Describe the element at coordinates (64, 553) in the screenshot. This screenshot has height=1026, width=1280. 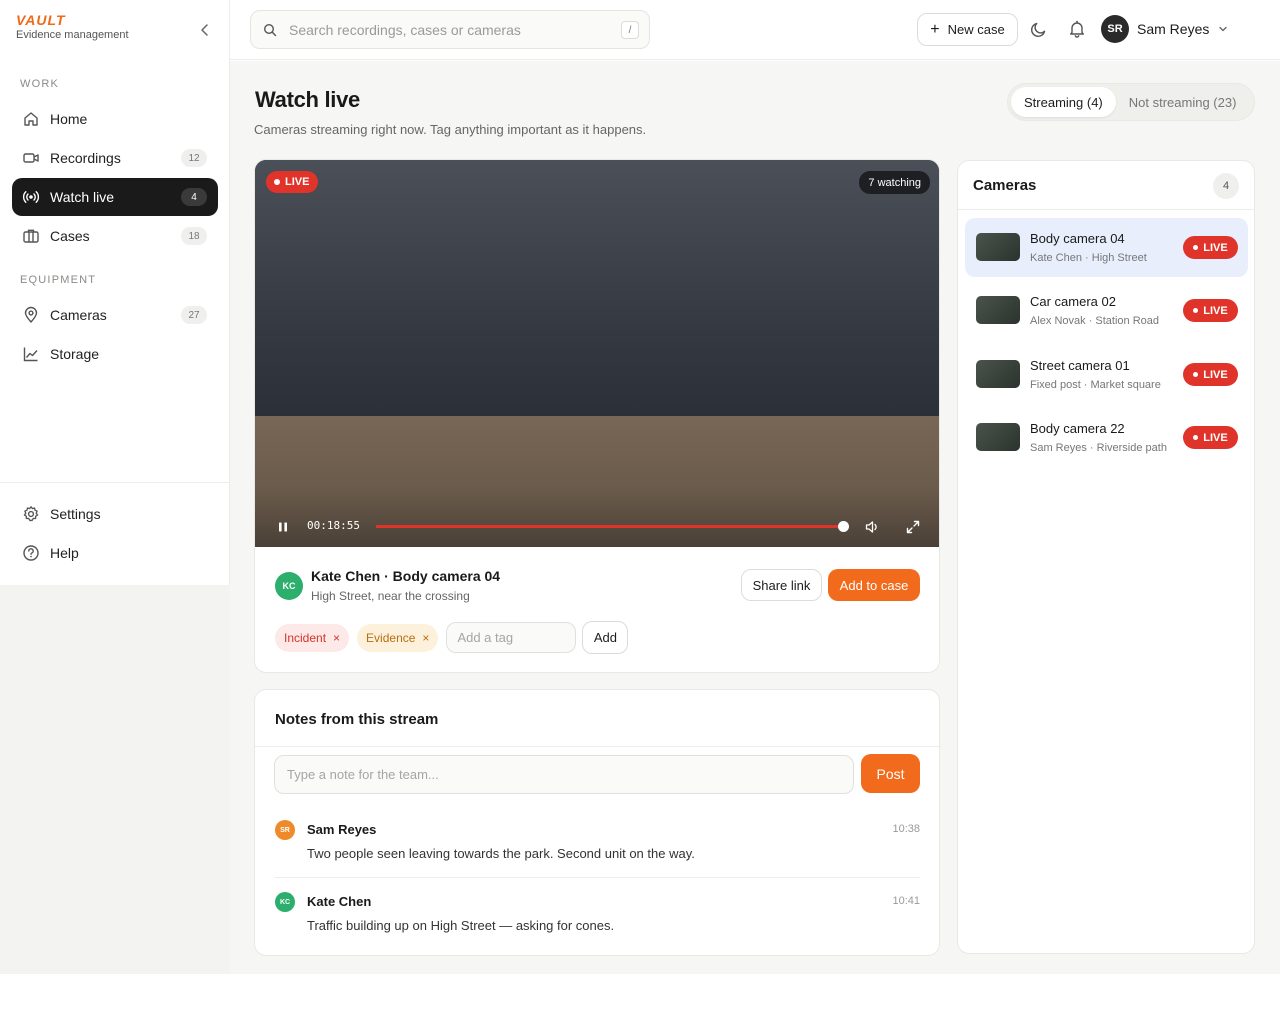
I see `sidebar-item-label: Help` at that location.